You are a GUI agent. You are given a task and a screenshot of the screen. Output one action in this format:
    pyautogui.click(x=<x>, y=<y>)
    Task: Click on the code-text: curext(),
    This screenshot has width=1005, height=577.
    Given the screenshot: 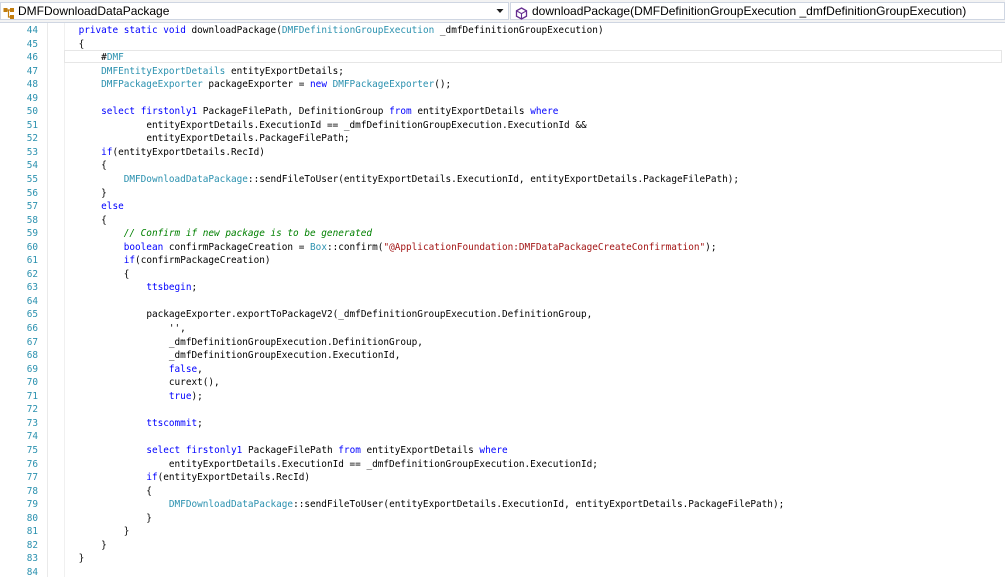 What is the action you would take?
    pyautogui.click(x=194, y=383)
    